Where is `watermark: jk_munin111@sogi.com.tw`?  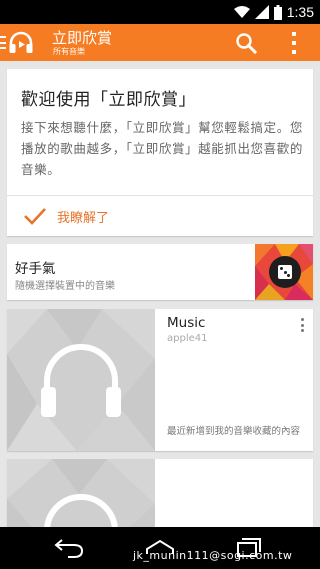
watermark: jk_munin111@sogi.com.tw is located at coordinates (213, 555).